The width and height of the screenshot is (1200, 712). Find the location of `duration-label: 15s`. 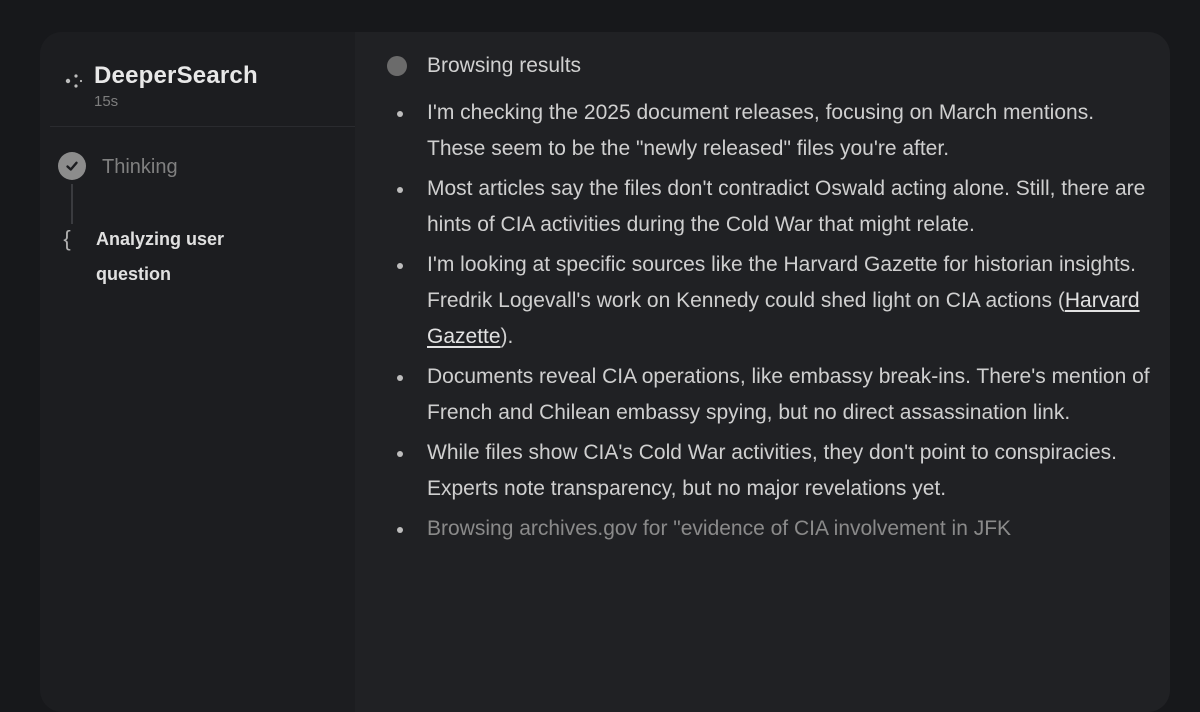

duration-label: 15s is located at coordinates (106, 101).